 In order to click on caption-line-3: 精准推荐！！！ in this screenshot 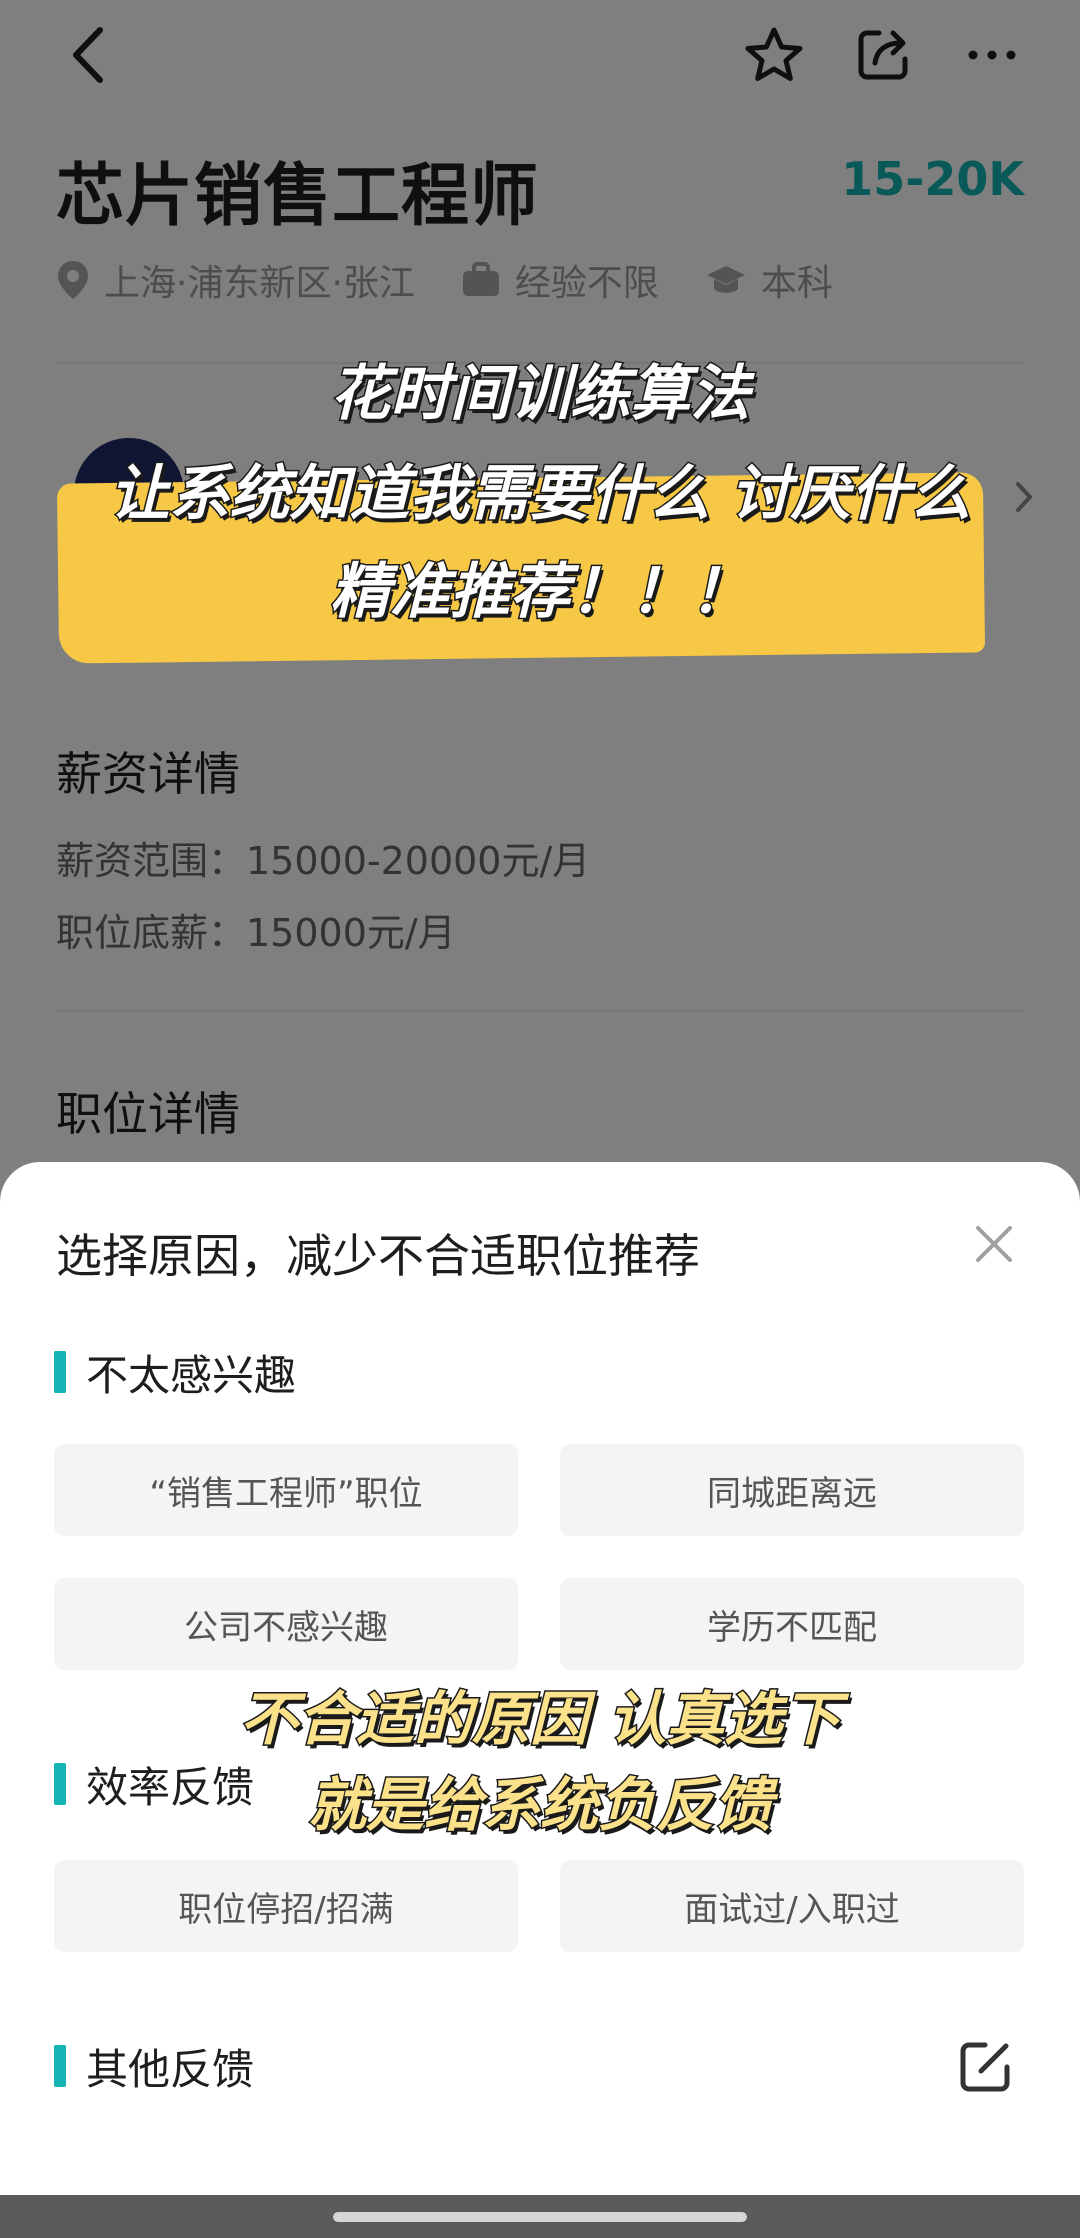, I will do `click(540, 592)`.